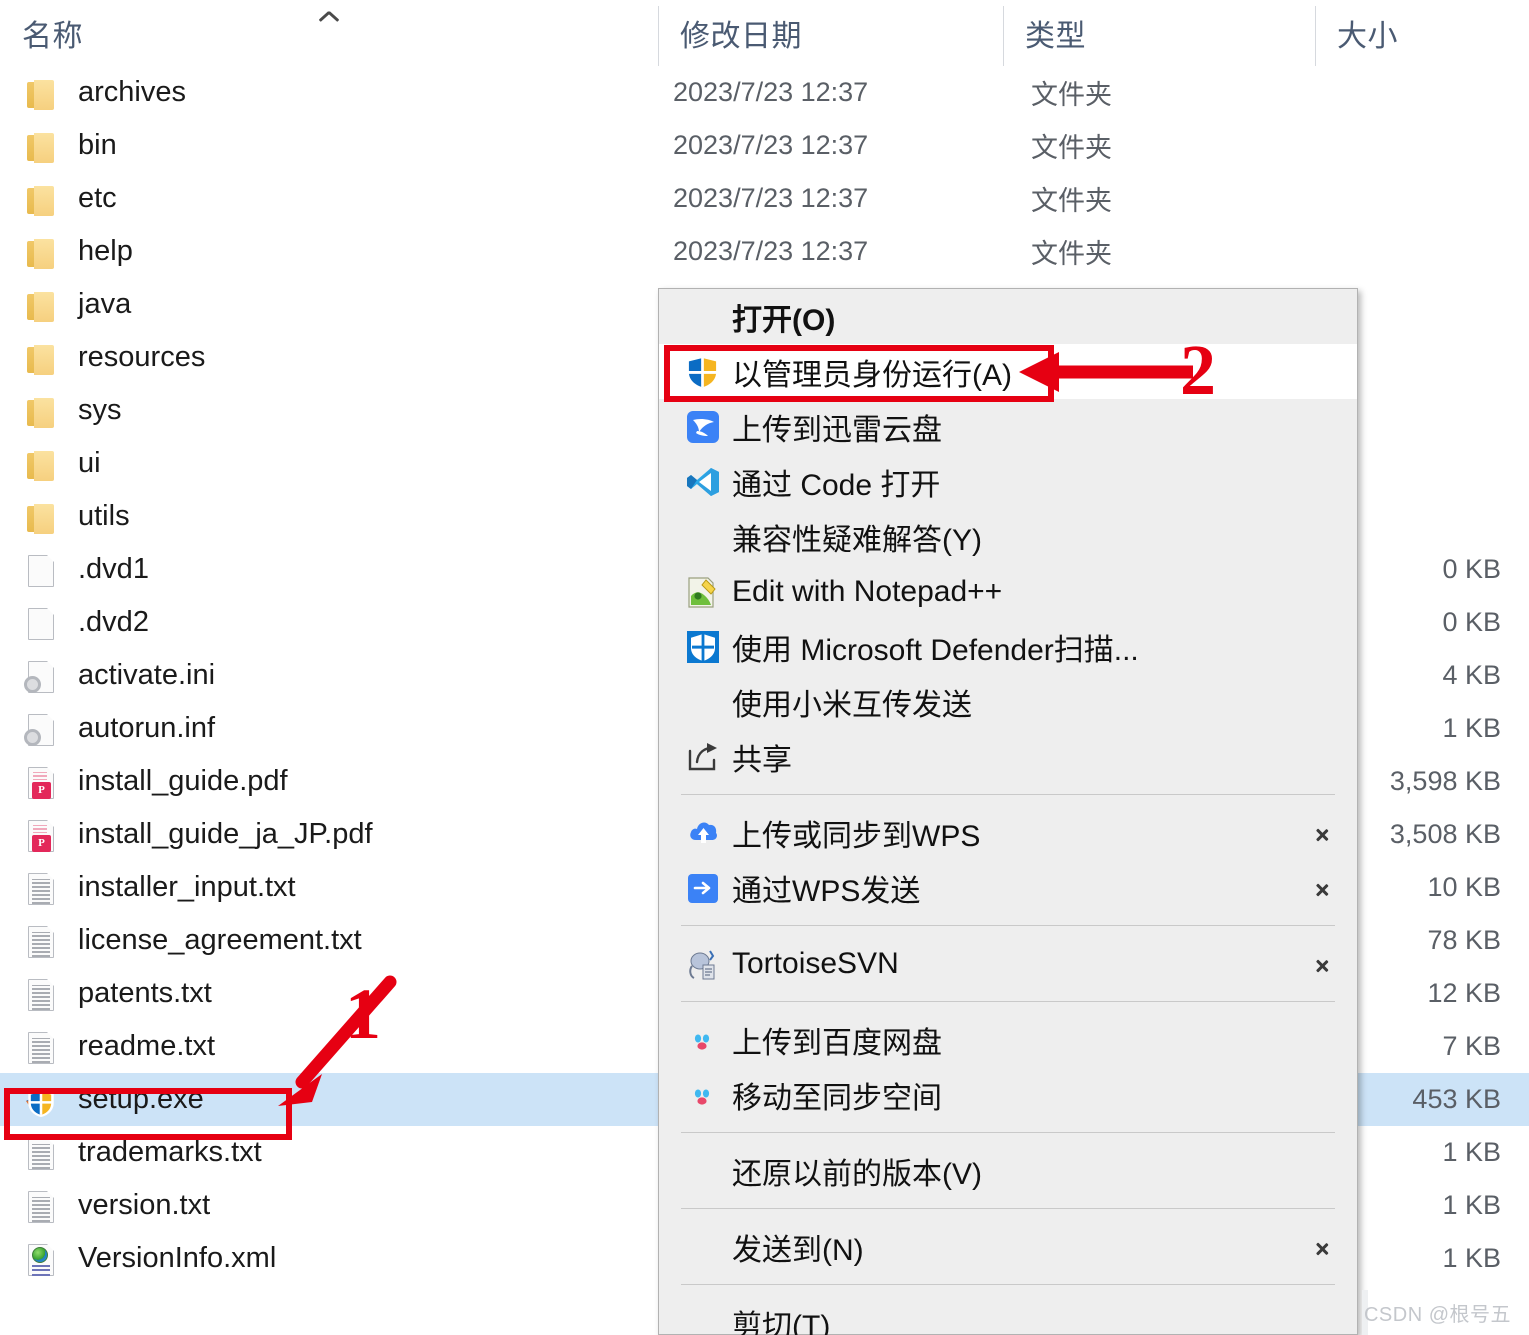 This screenshot has height=1335, width=1529. Describe the element at coordinates (857, 1174) in the screenshot. I see `menu-item-label: 还原以前的版本(V)` at that location.